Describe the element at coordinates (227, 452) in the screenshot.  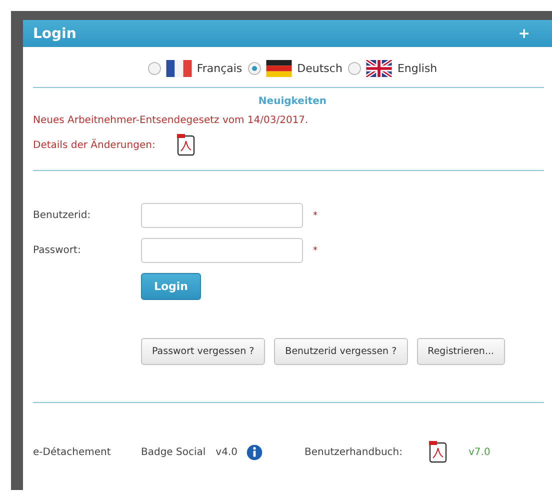
I see `version-label: v4.0` at that location.